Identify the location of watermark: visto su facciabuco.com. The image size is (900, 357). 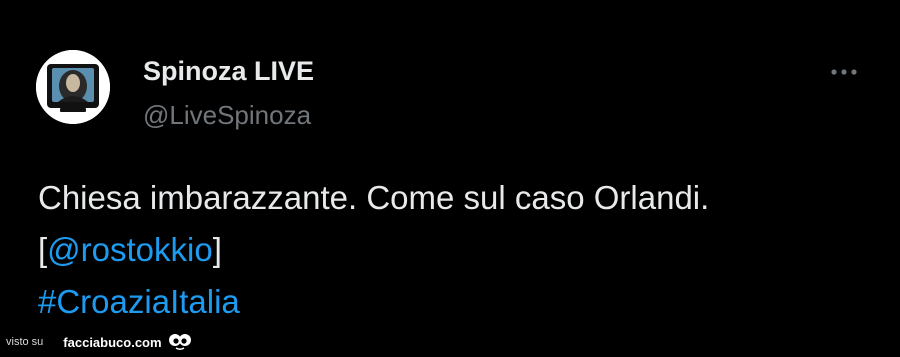
(99, 342).